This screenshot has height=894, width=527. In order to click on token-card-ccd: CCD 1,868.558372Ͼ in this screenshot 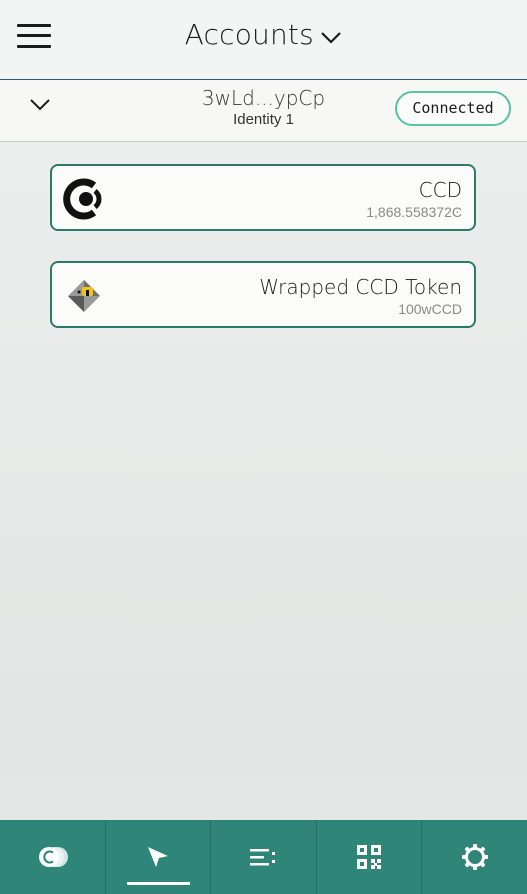, I will do `click(263, 197)`.